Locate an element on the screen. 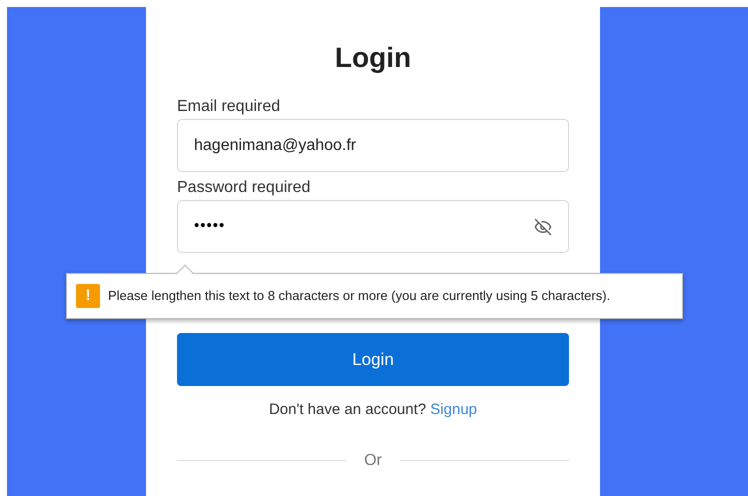 This screenshot has width=748, height=496. password-field: ••••• is located at coordinates (373, 226).